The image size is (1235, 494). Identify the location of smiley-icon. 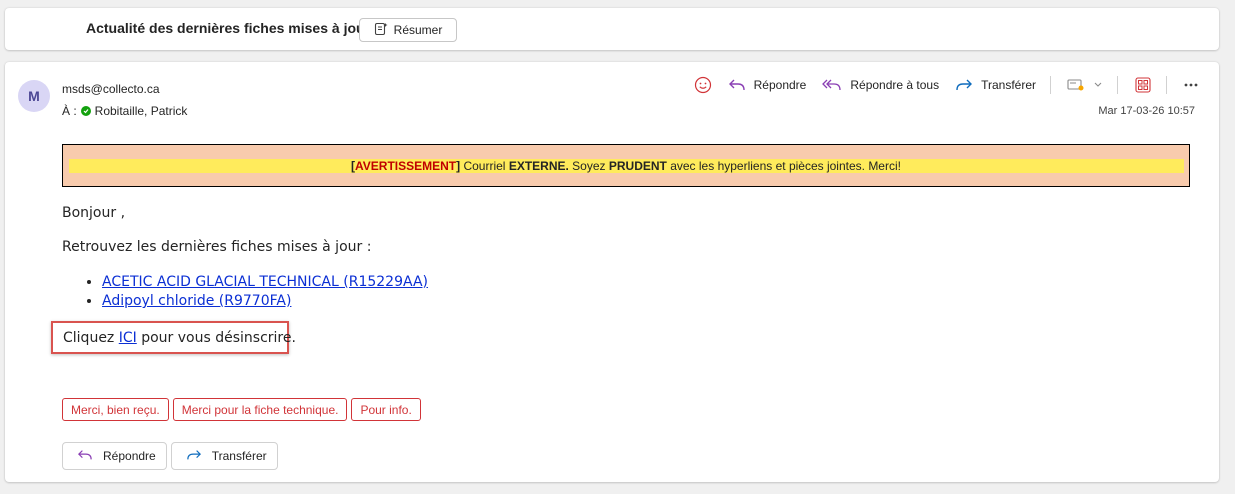
(703, 85).